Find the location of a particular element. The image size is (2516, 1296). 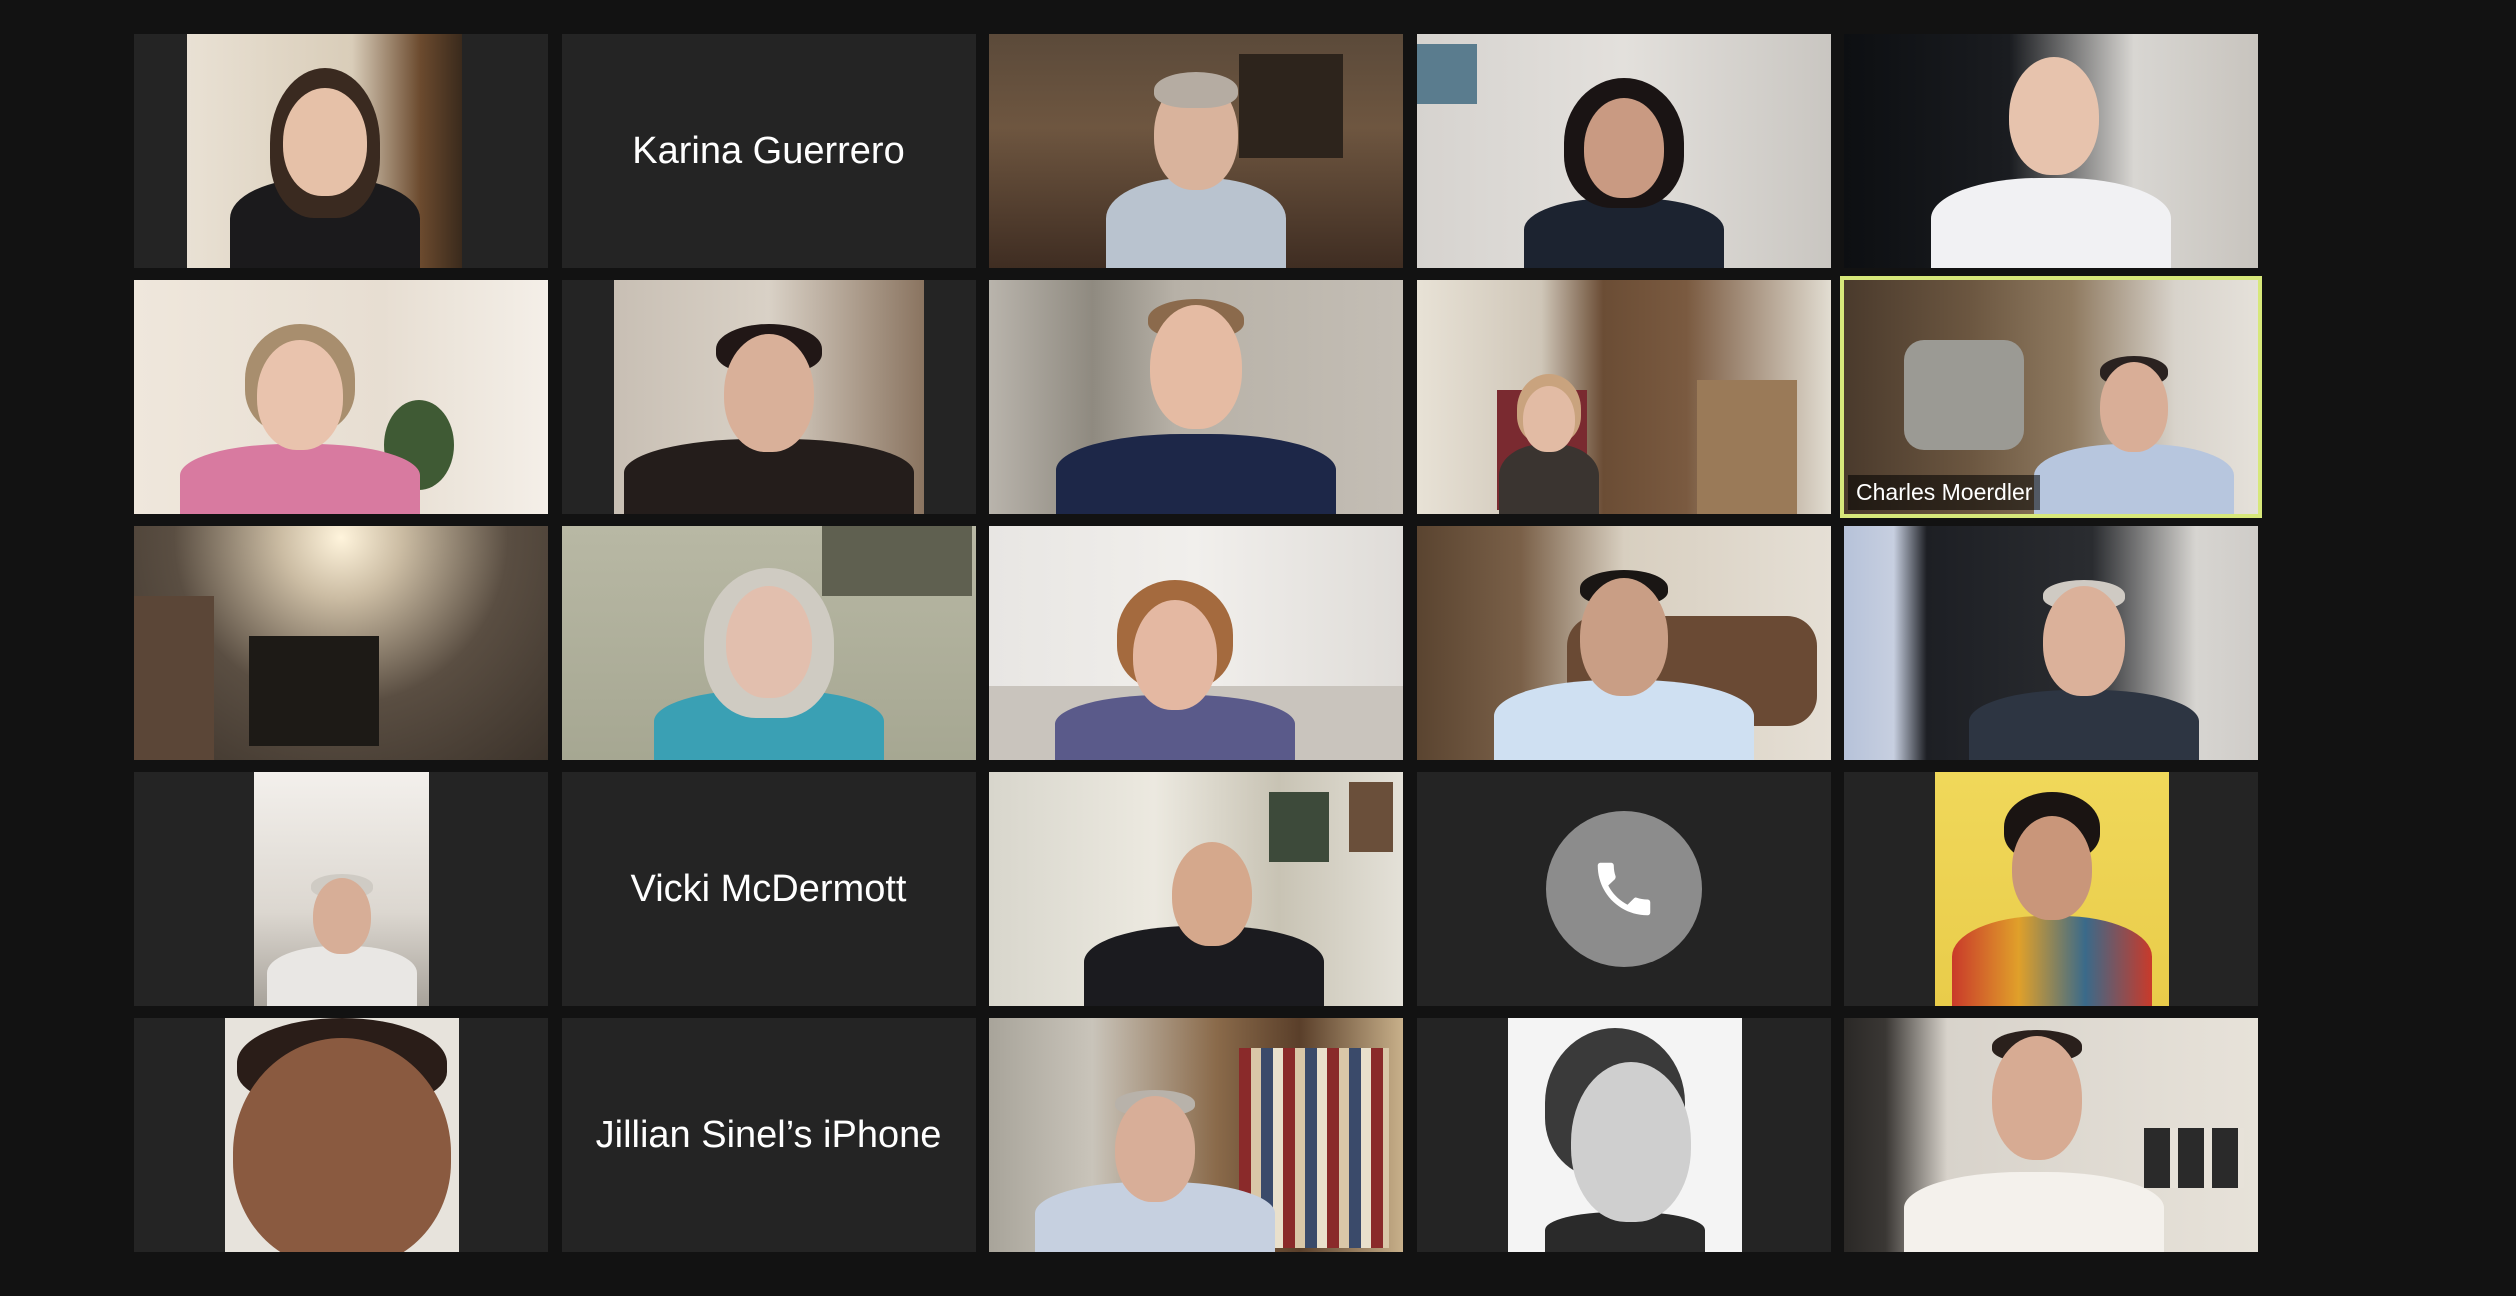

participant-tile-22: Jillian Sinel’s iPhone is located at coordinates (768, 1135).